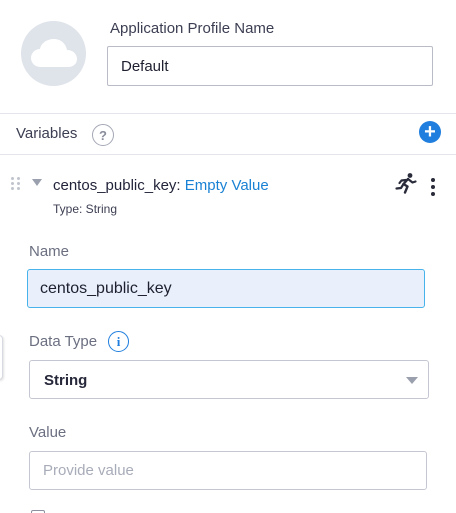 The height and width of the screenshot is (513, 456). What do you see at coordinates (85, 209) in the screenshot?
I see `variable-type: Type: String` at bounding box center [85, 209].